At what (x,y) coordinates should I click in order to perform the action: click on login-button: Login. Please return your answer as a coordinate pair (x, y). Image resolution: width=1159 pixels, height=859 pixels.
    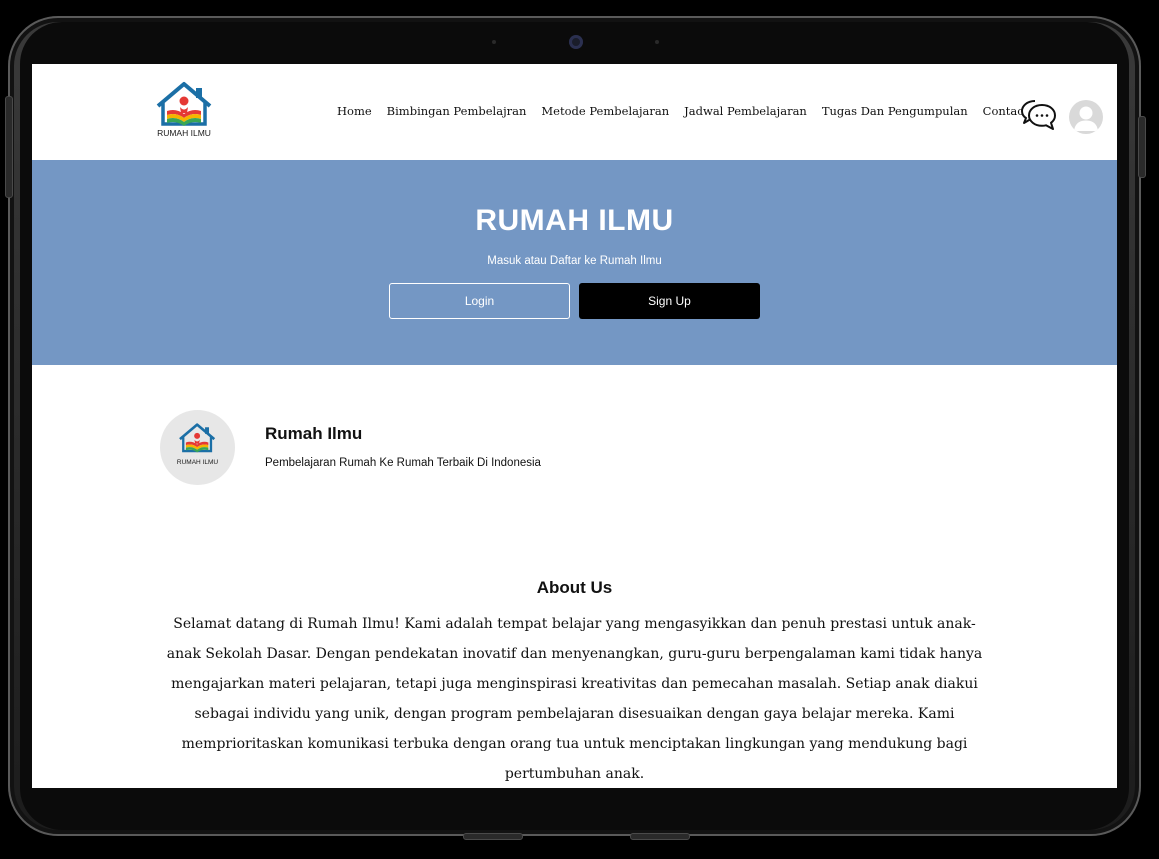
    Looking at the image, I should click on (479, 301).